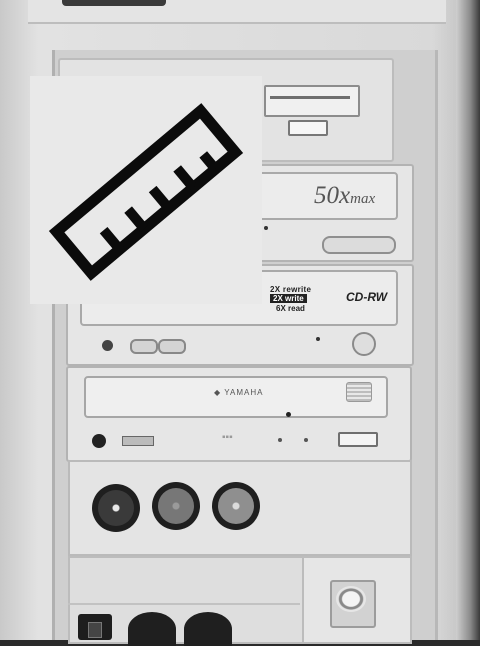 This screenshot has width=480, height=646. What do you see at coordinates (184, 604) in the screenshot?
I see `lower-panel-divider` at bounding box center [184, 604].